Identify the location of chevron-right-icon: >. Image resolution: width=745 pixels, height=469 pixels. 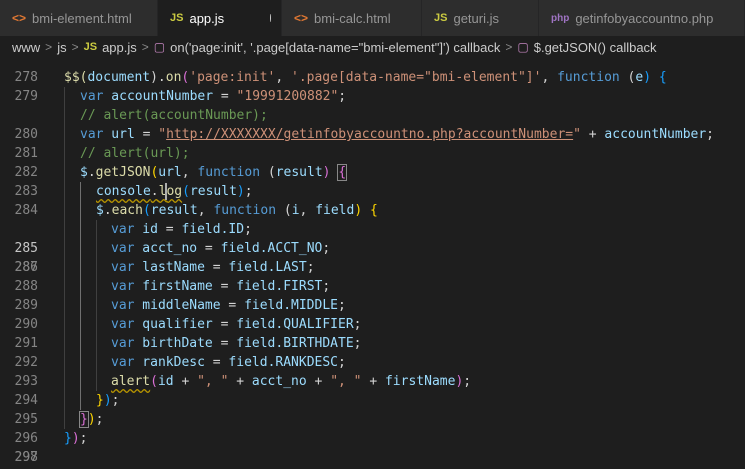
(145, 47).